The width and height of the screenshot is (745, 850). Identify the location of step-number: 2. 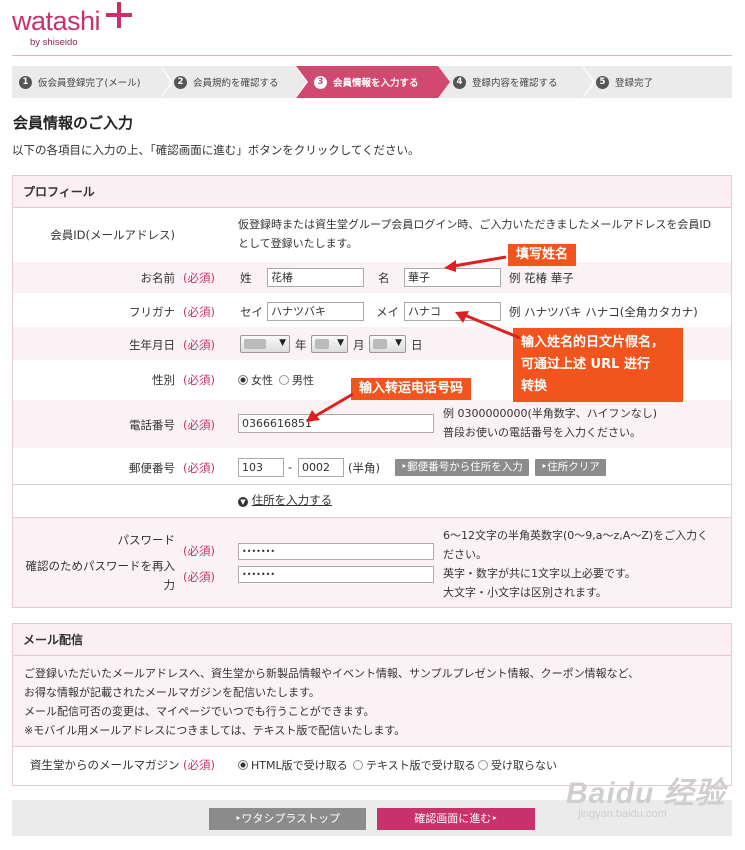
(180, 82).